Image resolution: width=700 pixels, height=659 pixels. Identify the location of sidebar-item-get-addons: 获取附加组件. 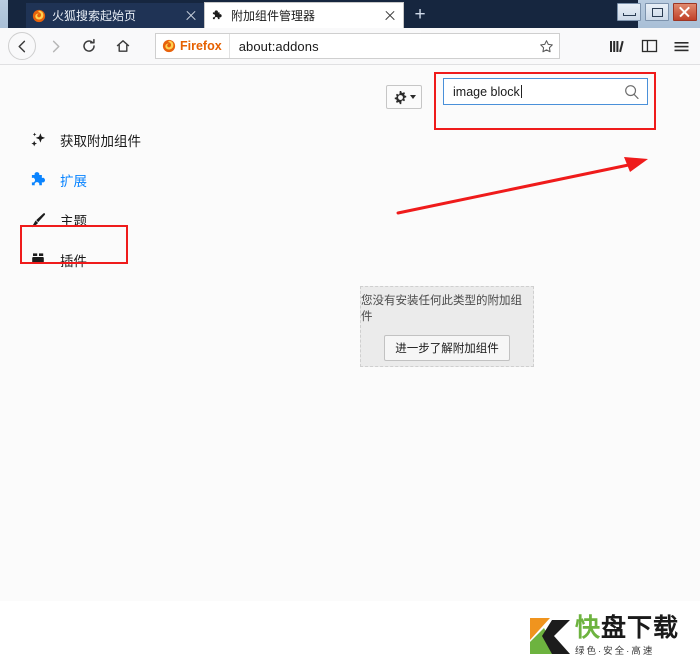
(100, 140).